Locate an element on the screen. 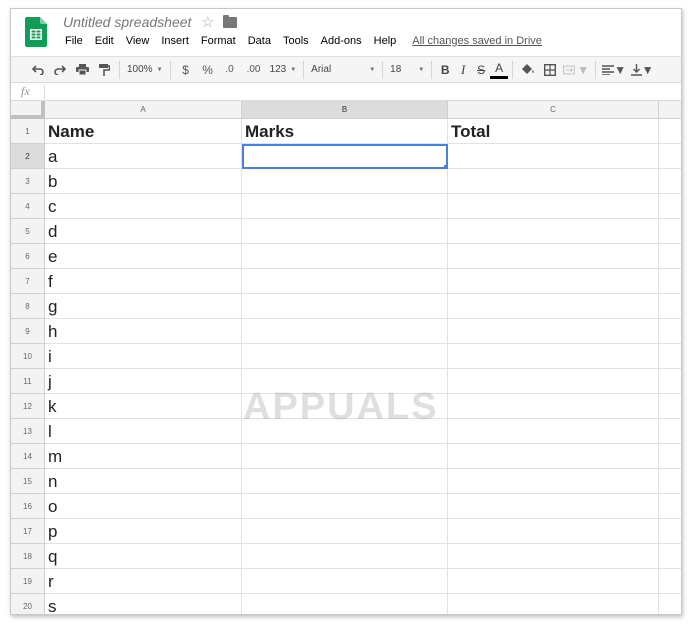  cell-c2 is located at coordinates (553, 156).